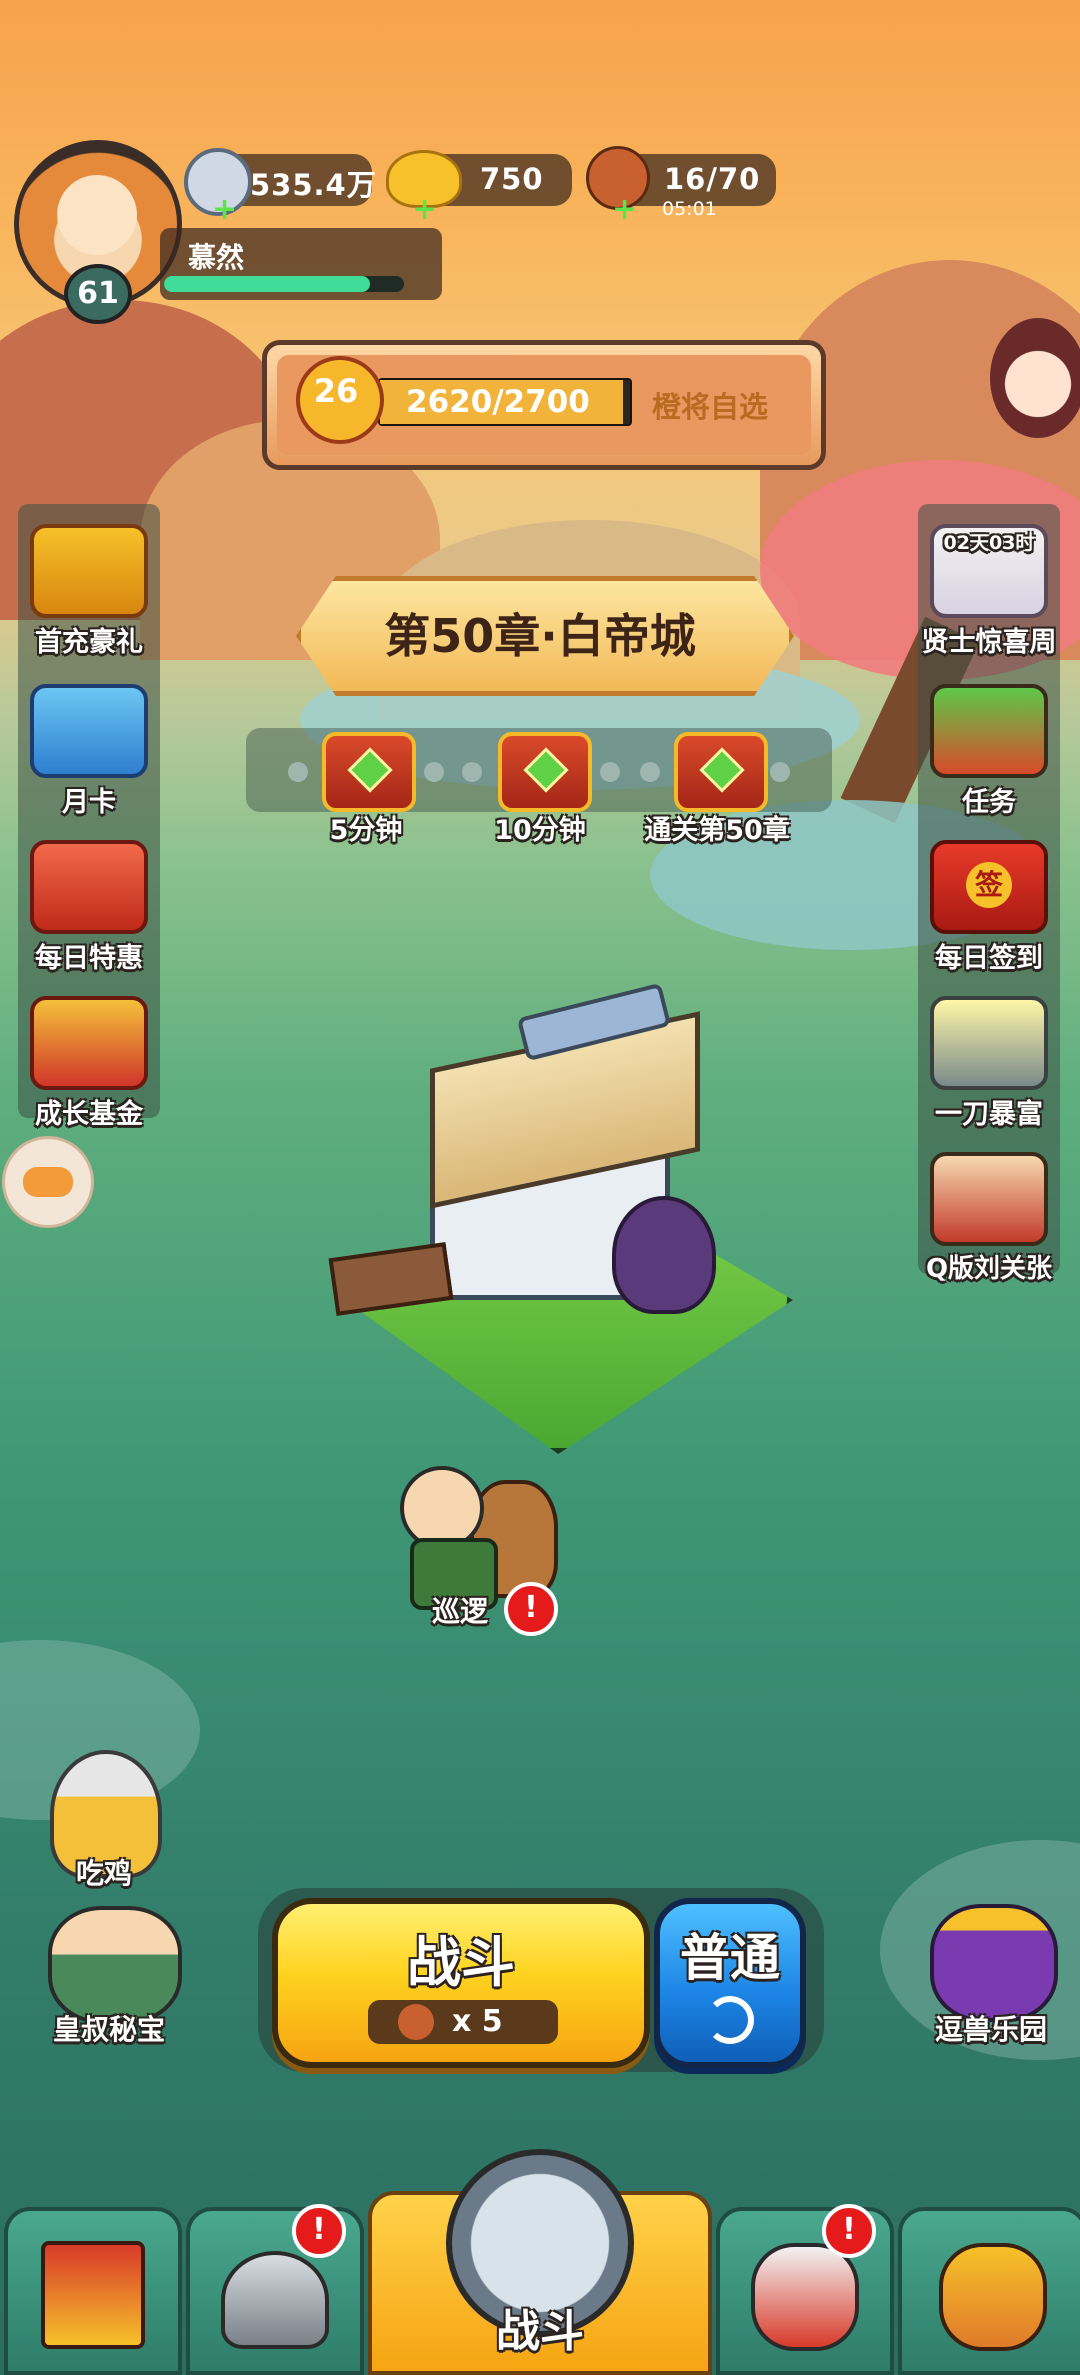 The height and width of the screenshot is (2375, 1080). Describe the element at coordinates (994, 1963) in the screenshot. I see `purple-beast-icon` at that location.